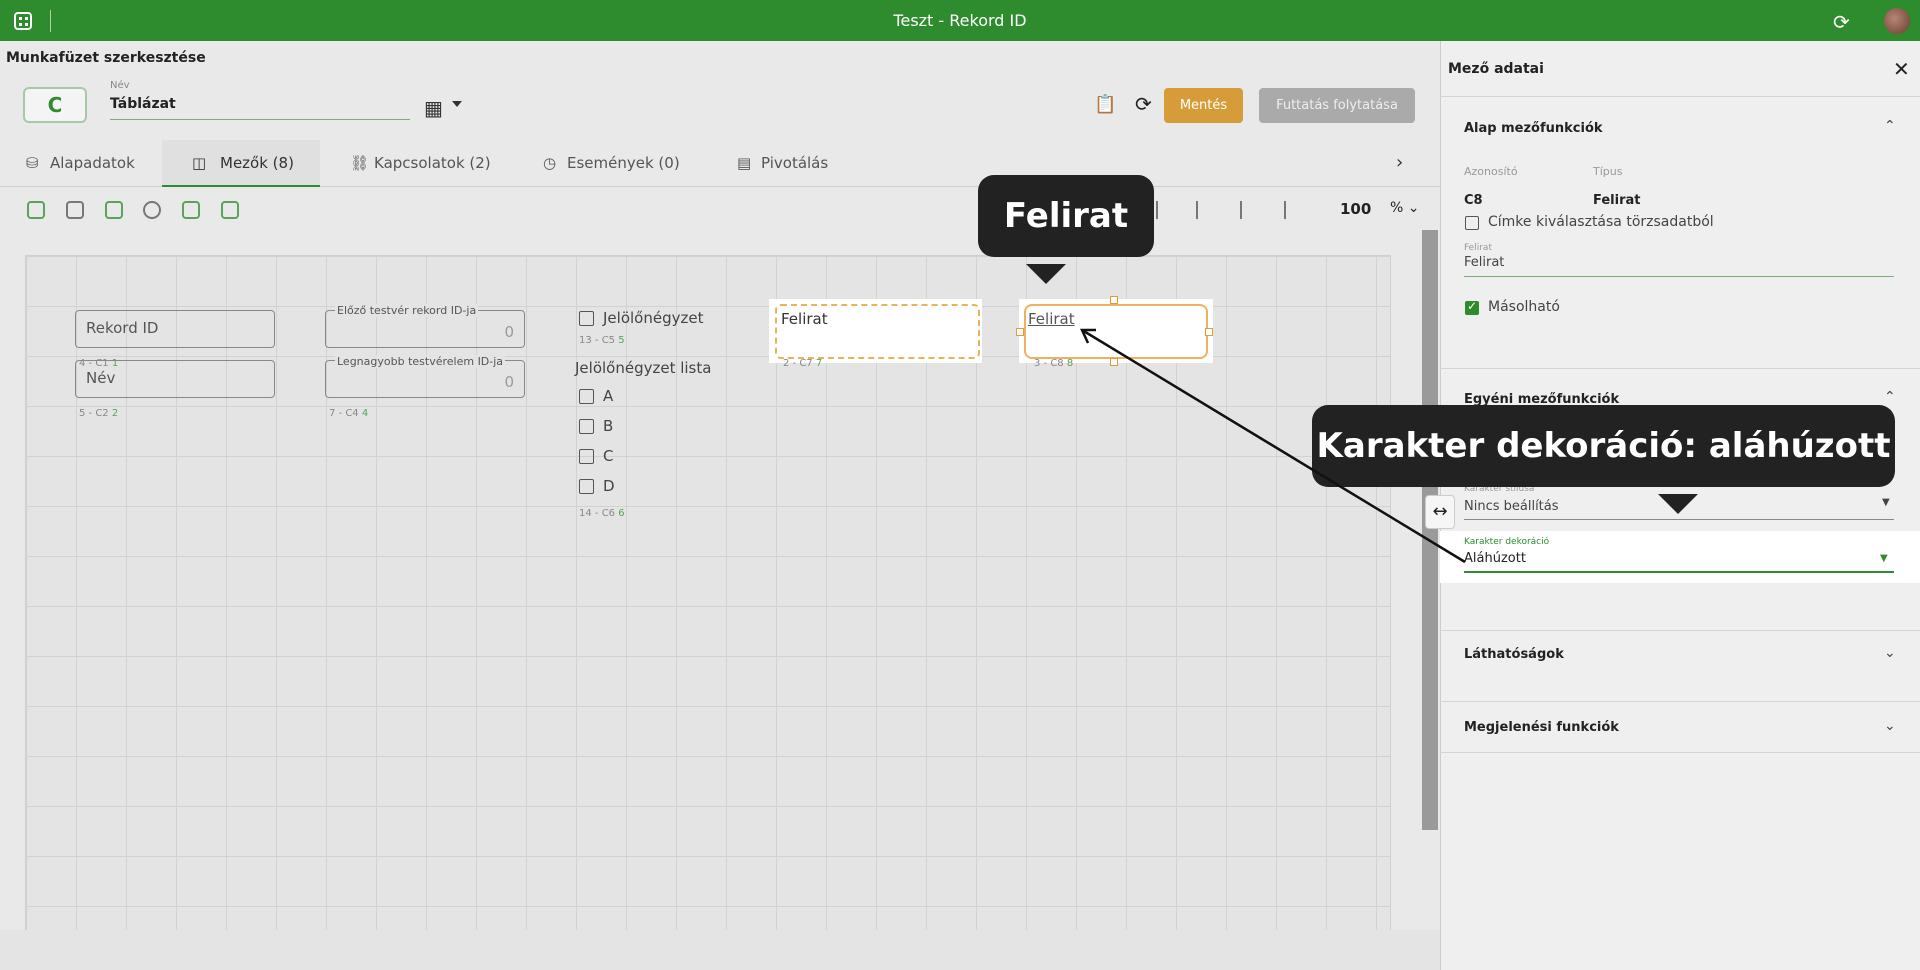 This screenshot has height=970, width=1920. Describe the element at coordinates (1204, 210) in the screenshot. I see `align-top-icon` at that location.